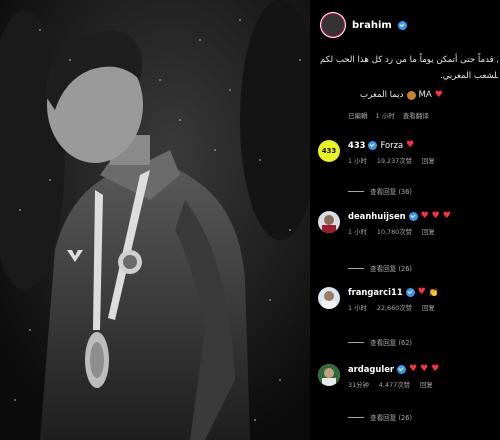 Image resolution: width=500 pixels, height=440 pixels. Describe the element at coordinates (423, 152) in the screenshot. I see `comment-body: 433 Forza ♥ 1 小时 19,237次赞 回复` at that location.